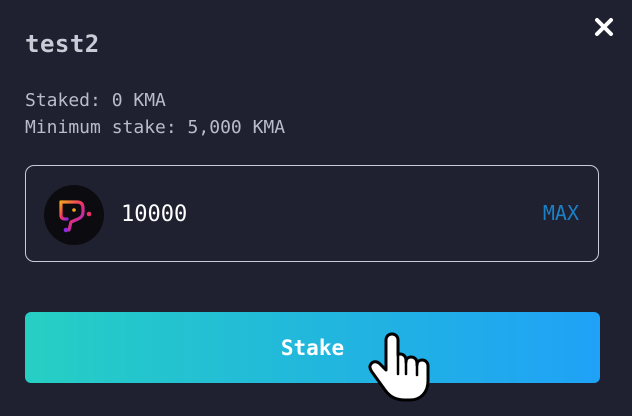 This screenshot has height=416, width=632. I want to click on kma-token-icon, so click(74, 215).